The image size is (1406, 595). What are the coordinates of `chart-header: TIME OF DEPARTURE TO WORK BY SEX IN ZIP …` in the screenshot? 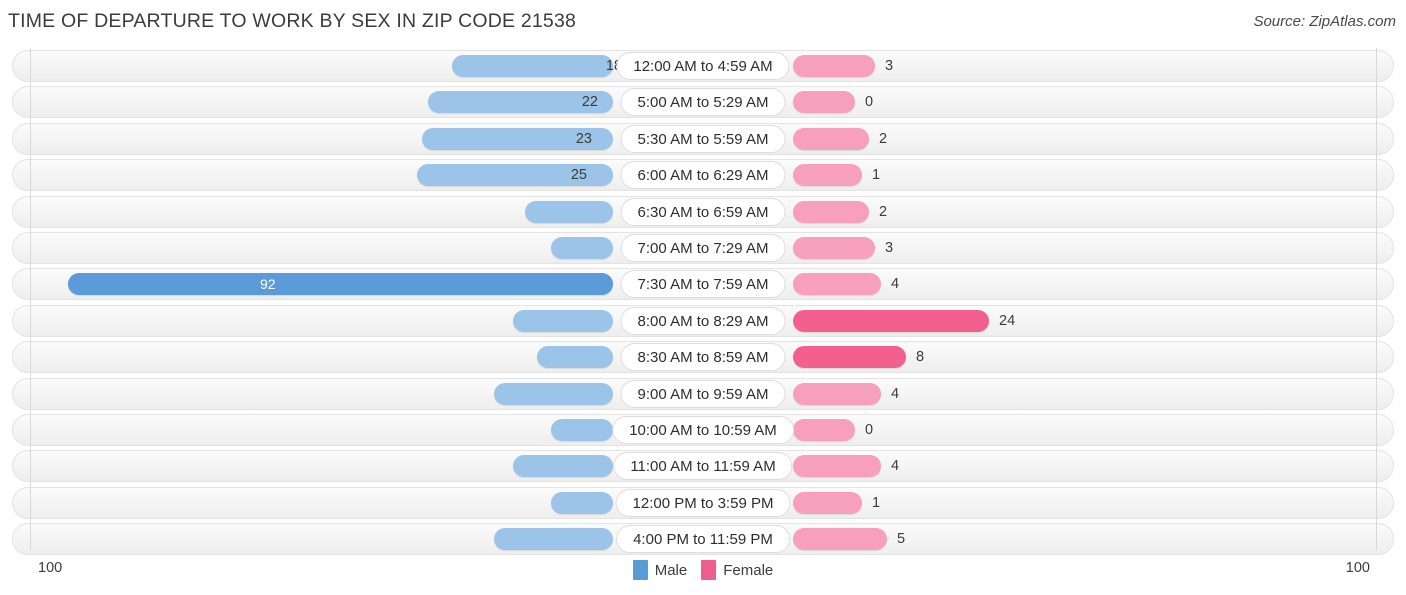 It's located at (703, 23).